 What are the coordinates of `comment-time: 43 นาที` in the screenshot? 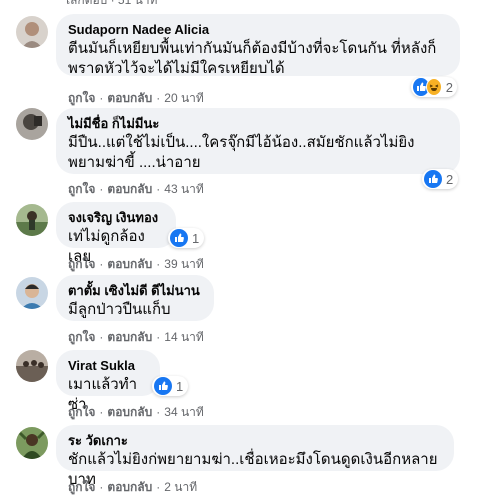 It's located at (184, 189).